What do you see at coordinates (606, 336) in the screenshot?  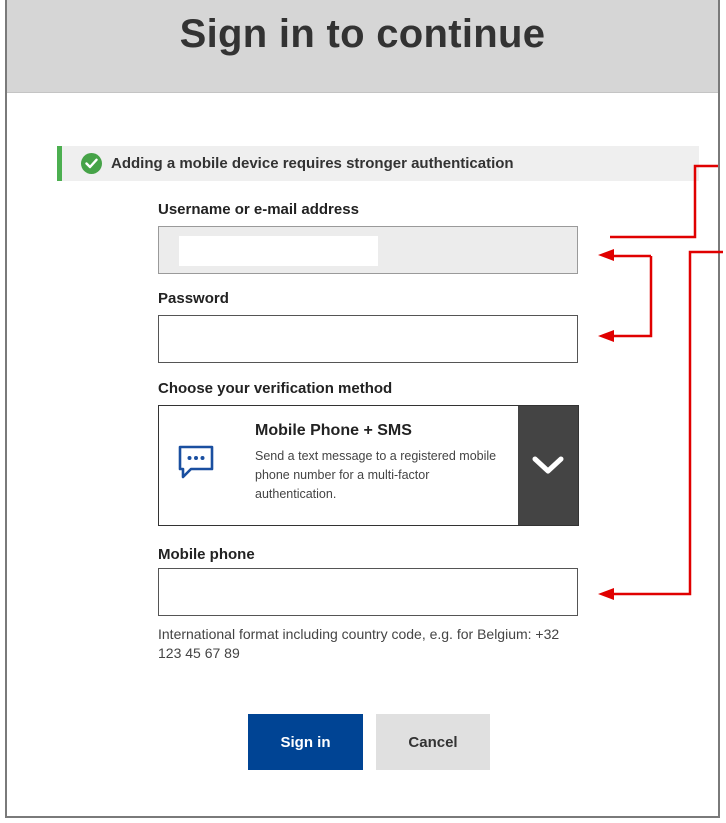 I see `arrowhead-password` at bounding box center [606, 336].